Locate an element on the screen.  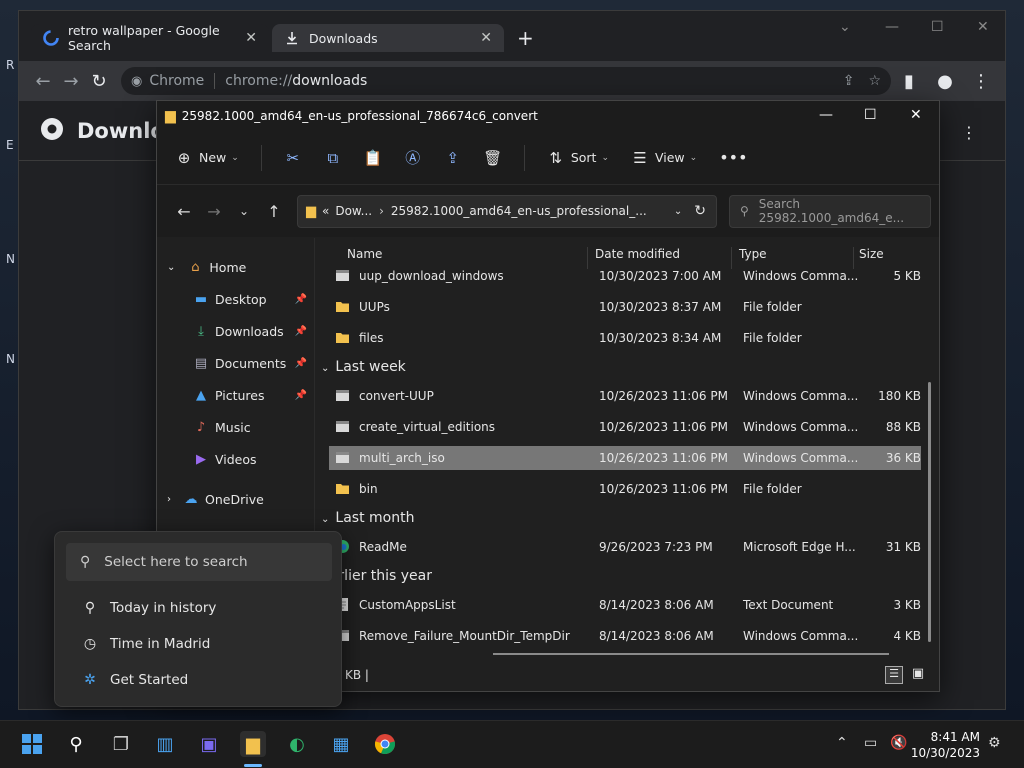
rename-icon: Ⓐ is located at coordinates (413, 158).